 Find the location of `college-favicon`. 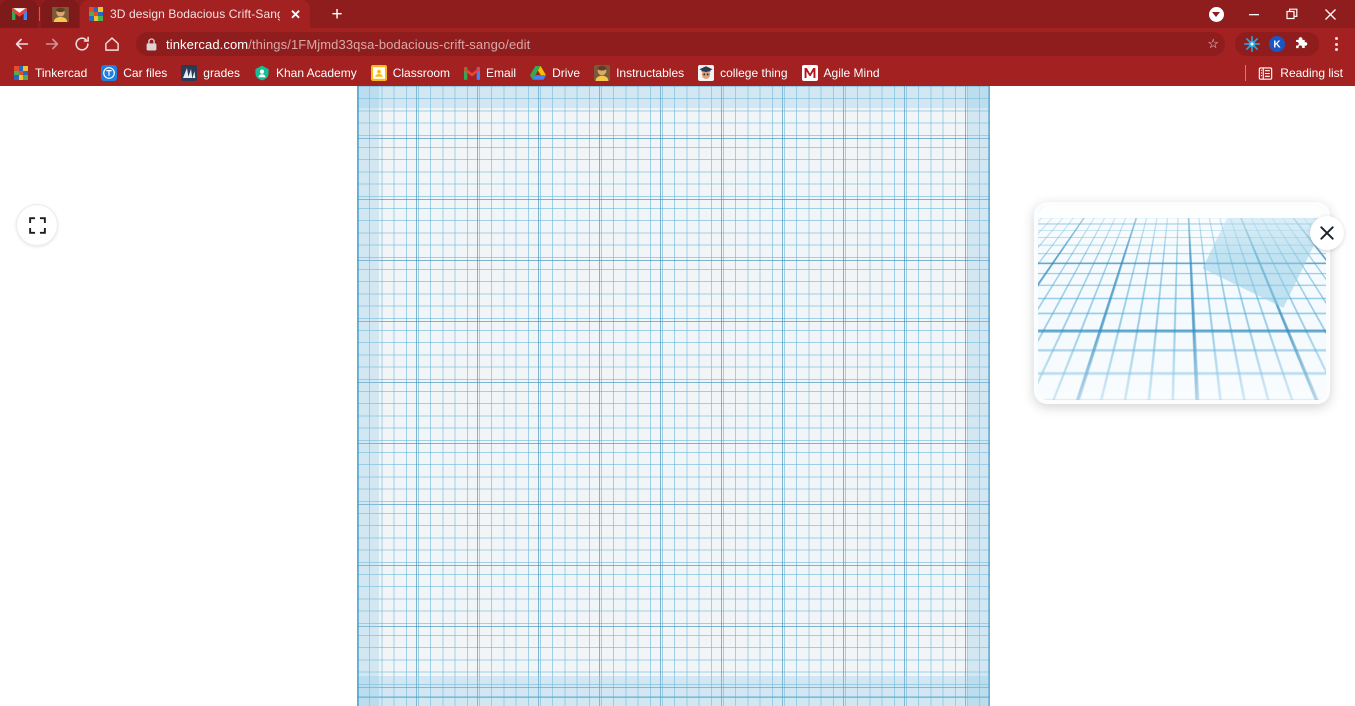

college-favicon is located at coordinates (706, 73).